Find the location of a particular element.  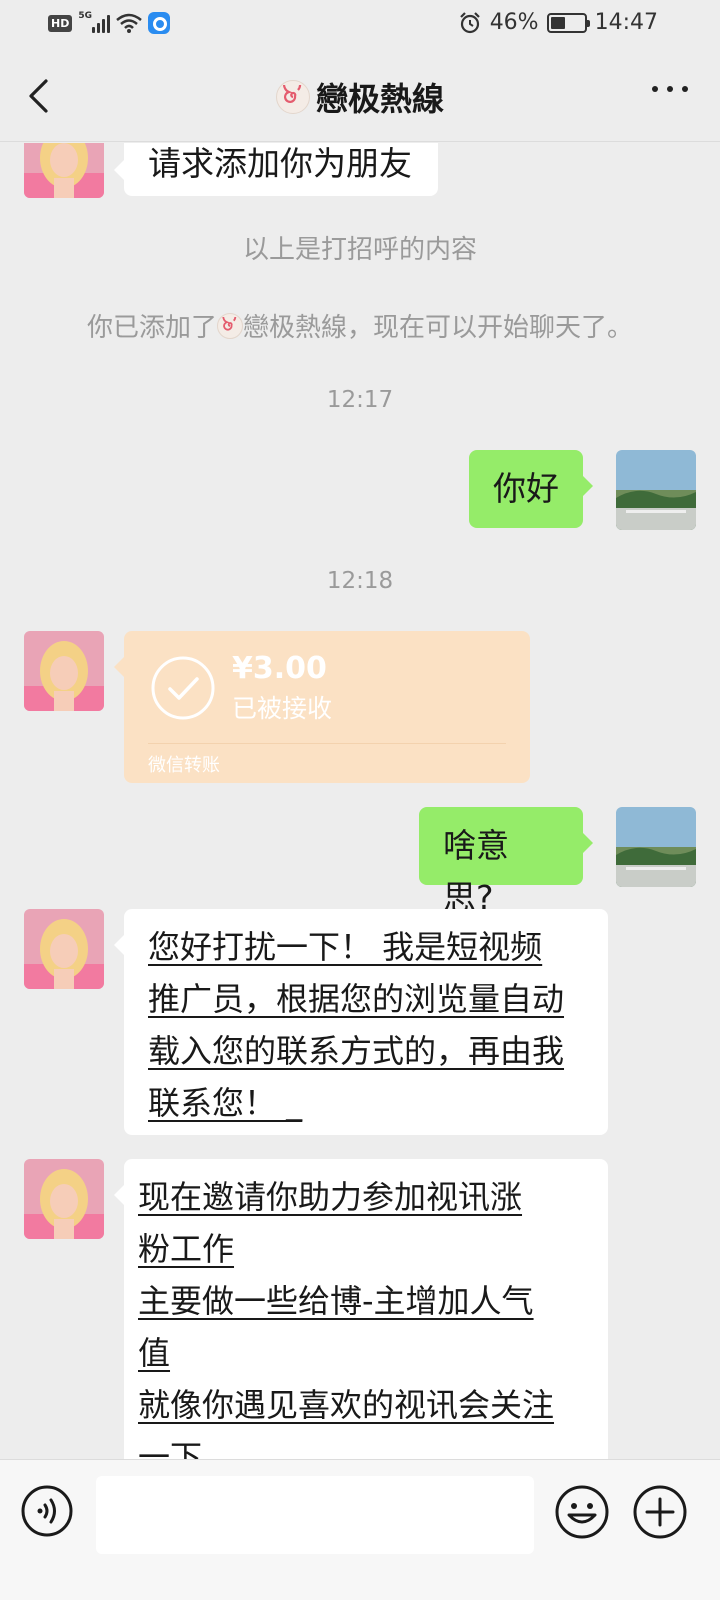

network-label: 5G is located at coordinates (85, 16).